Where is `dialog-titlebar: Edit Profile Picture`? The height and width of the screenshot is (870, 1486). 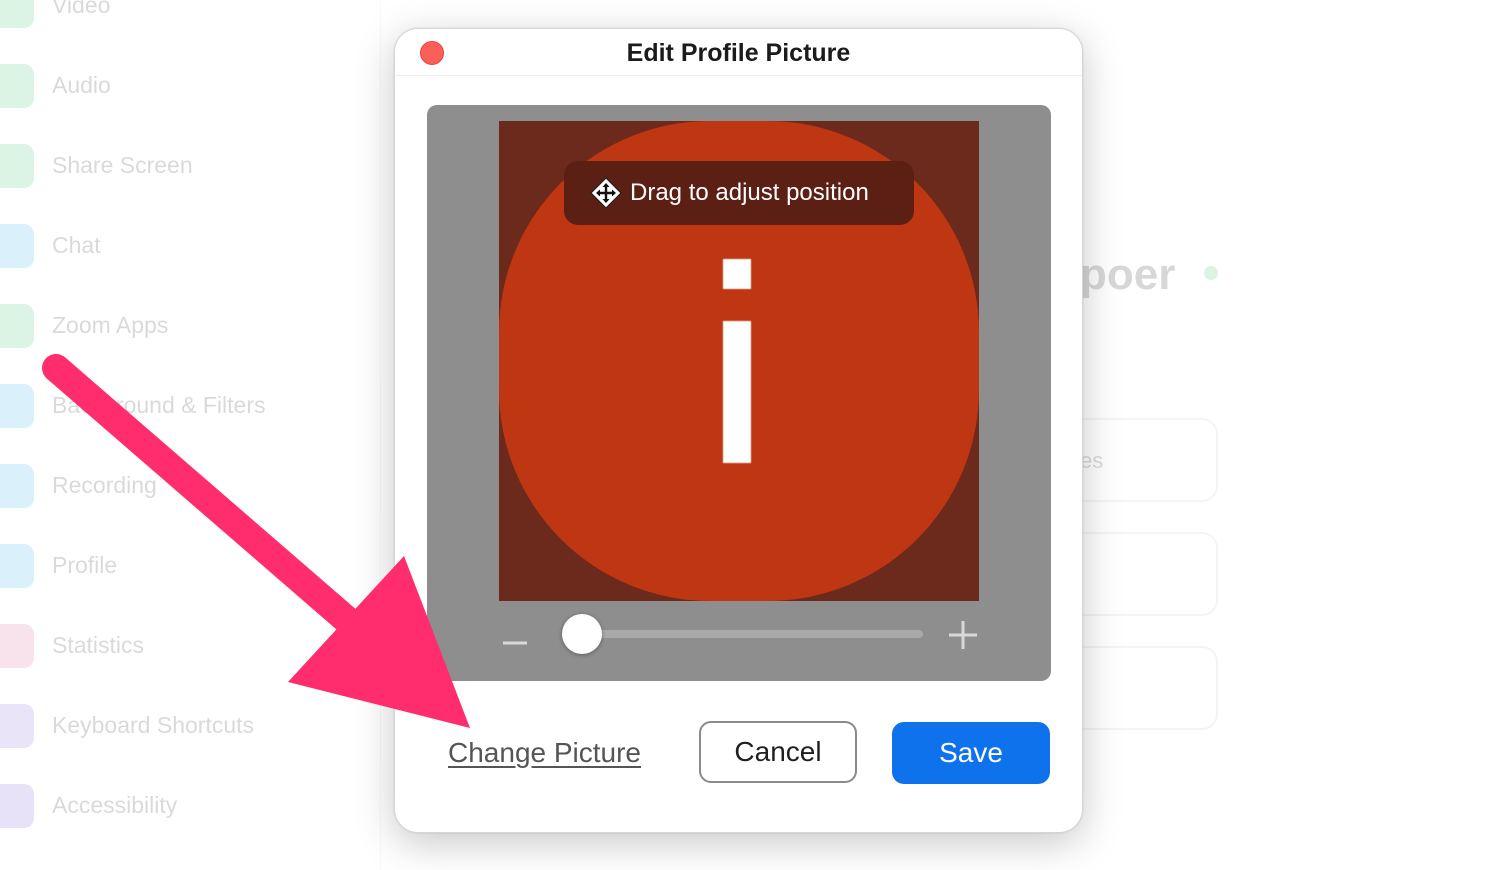 dialog-titlebar: Edit Profile Picture is located at coordinates (738, 52).